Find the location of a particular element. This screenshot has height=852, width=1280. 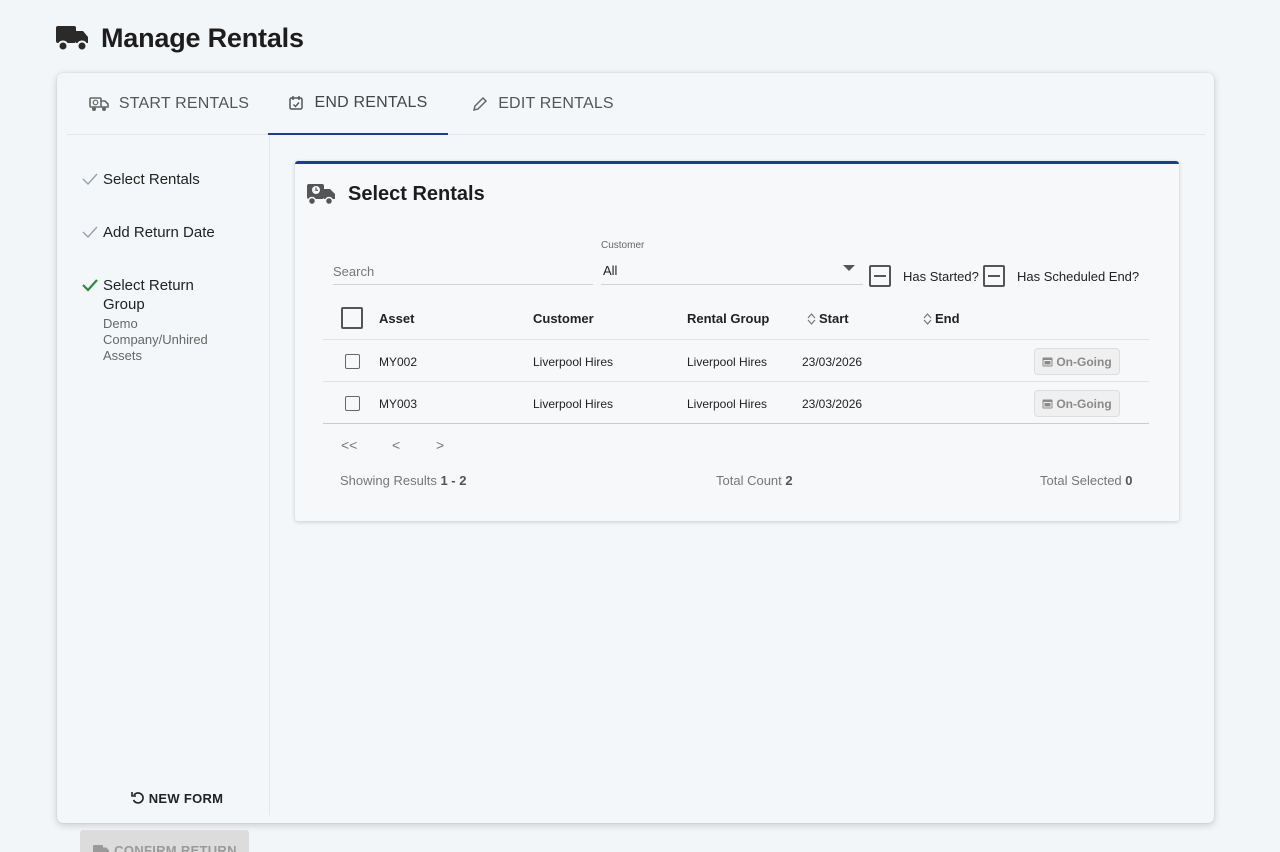

has-started-filter: Has Started? is located at coordinates (924, 276).